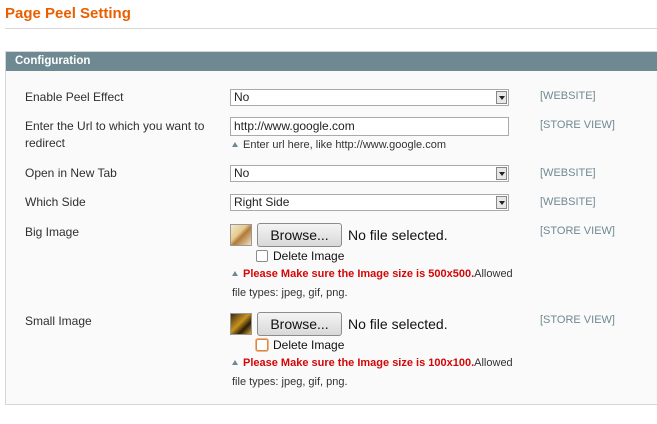 The width and height of the screenshot is (657, 424). Describe the element at coordinates (493, 274) in the screenshot. I see `big-image-note-allowed: Allowed` at that location.